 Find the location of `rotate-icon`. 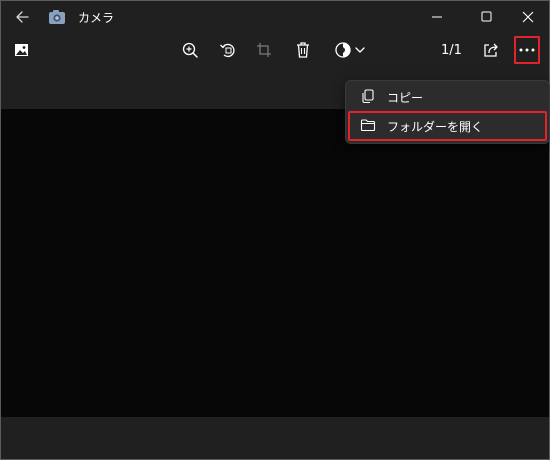

rotate-icon is located at coordinates (228, 50).